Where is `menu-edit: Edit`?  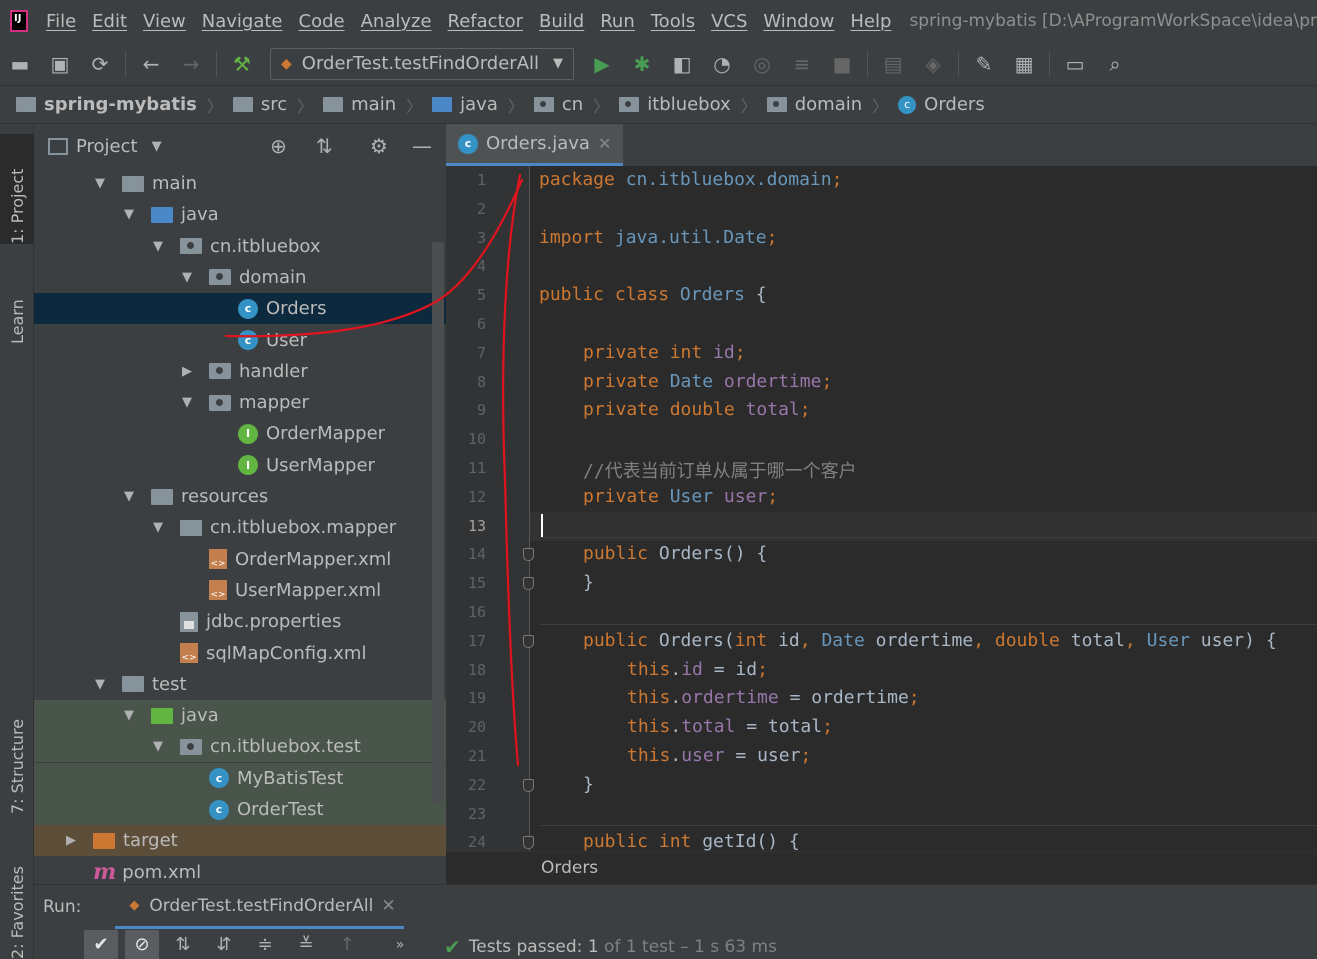 menu-edit: Edit is located at coordinates (109, 21).